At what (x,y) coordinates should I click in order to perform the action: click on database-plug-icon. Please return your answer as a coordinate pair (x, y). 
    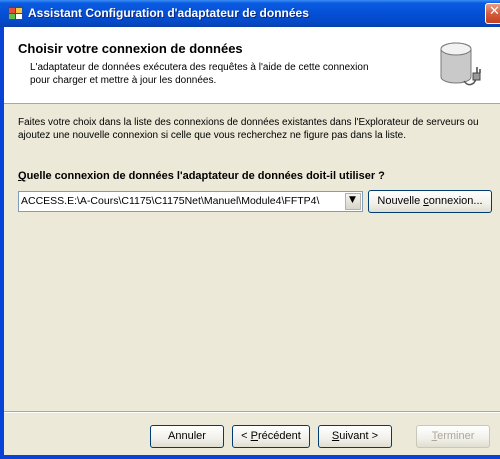
    Looking at the image, I should click on (460, 64).